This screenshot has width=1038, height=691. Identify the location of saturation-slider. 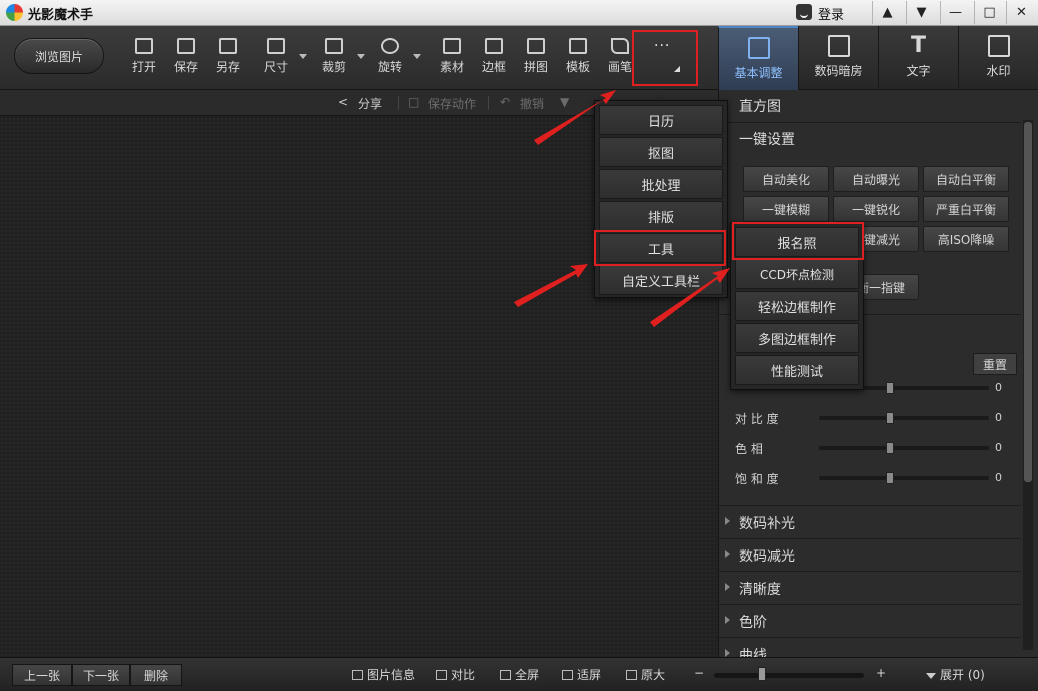
(904, 478).